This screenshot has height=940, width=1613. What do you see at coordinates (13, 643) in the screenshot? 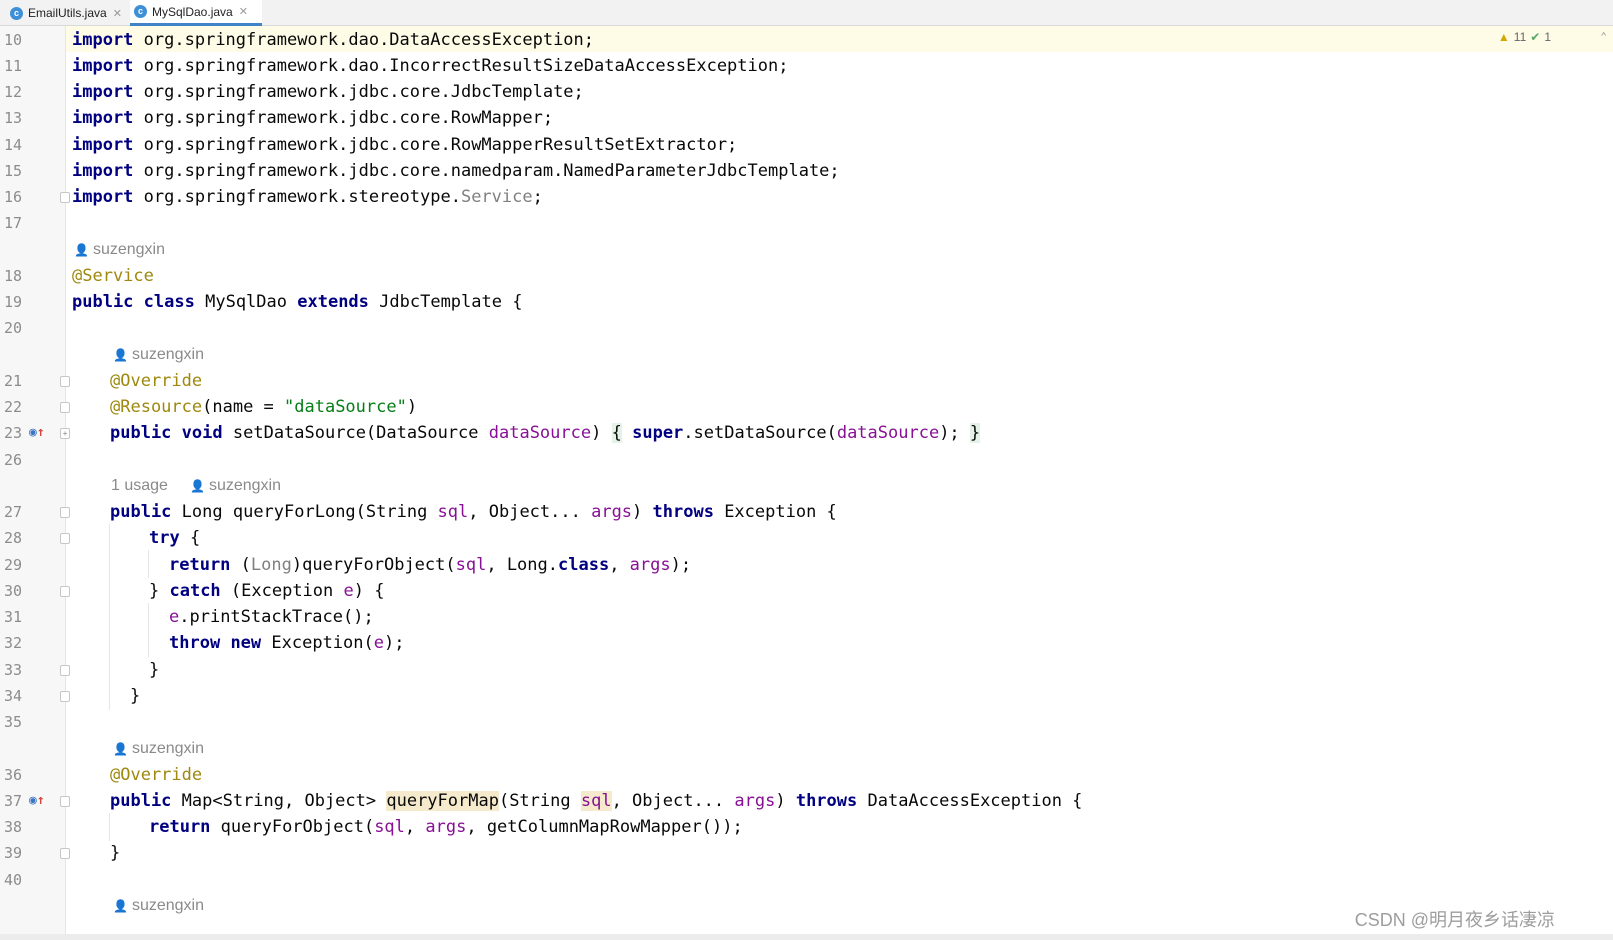
I see `line-number: 32` at bounding box center [13, 643].